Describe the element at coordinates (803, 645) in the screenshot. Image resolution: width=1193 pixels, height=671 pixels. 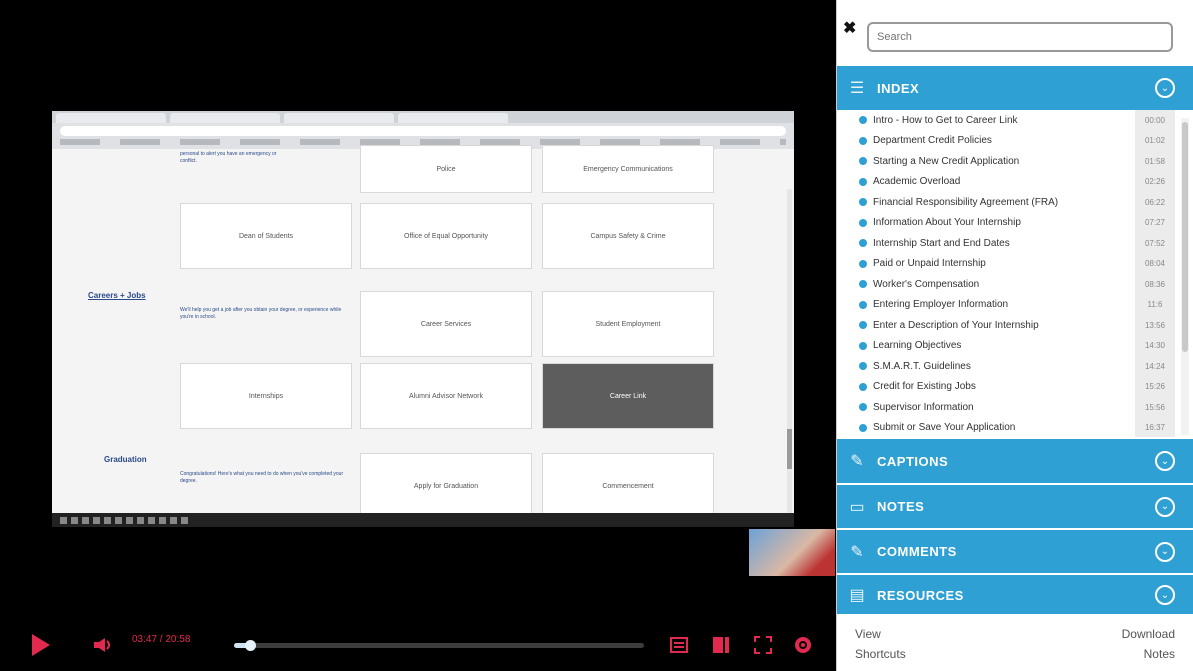
I see `settings-button` at that location.